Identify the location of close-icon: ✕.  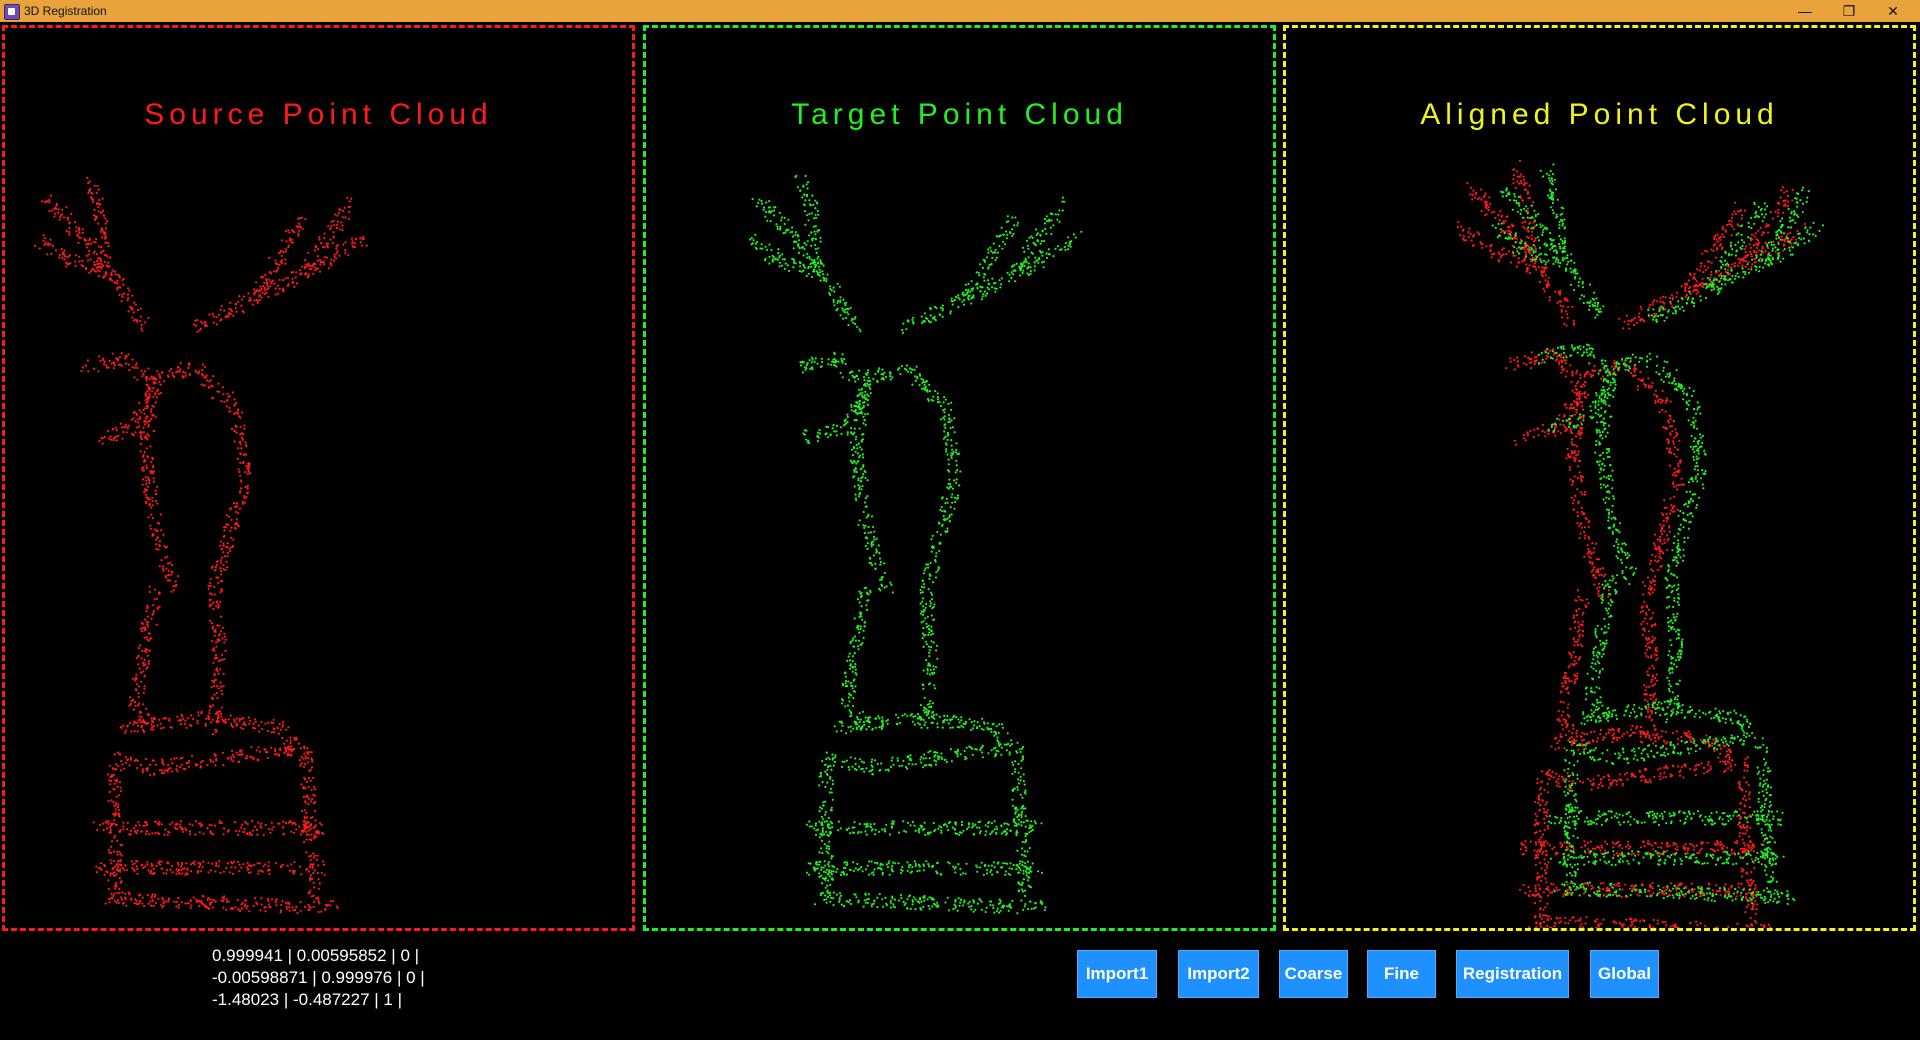
(1893, 11).